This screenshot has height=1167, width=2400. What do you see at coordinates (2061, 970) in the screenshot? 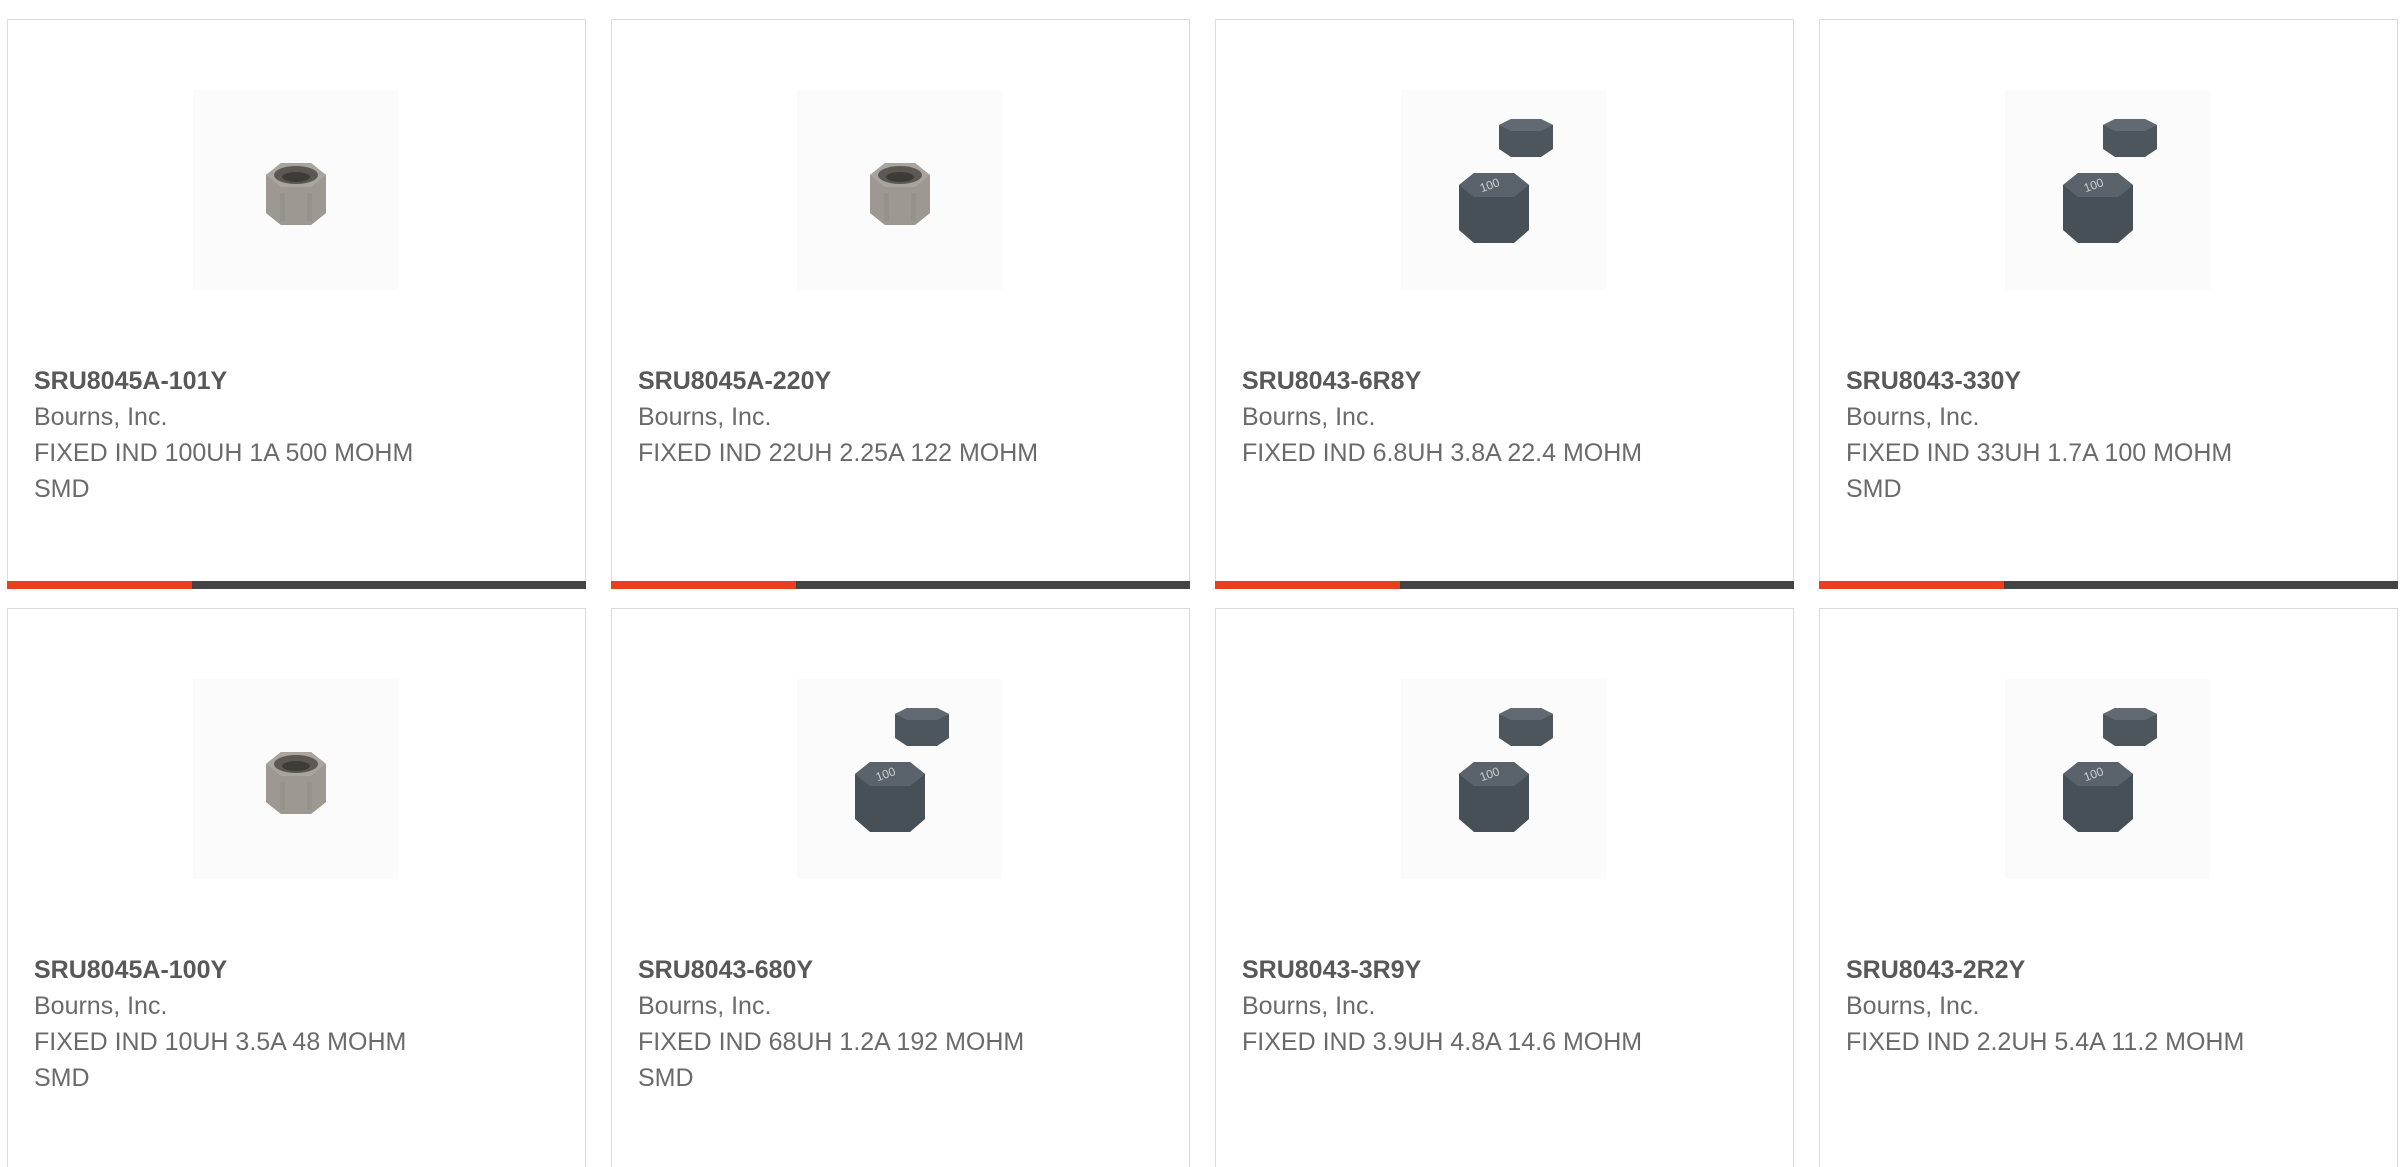
I see `part-number: SRU8043-2R2Y` at bounding box center [2061, 970].